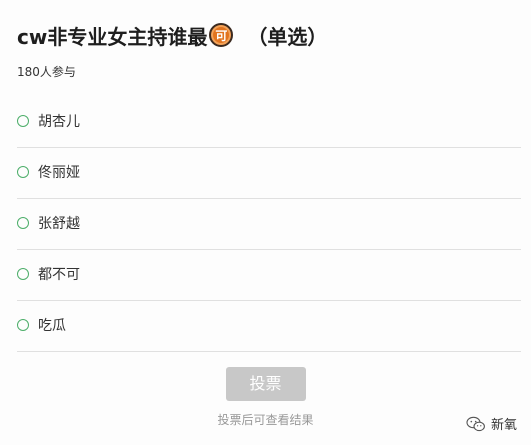 This screenshot has width=531, height=445. Describe the element at coordinates (112, 36) in the screenshot. I see `poll-title: cw非专业女主持谁最` at that location.